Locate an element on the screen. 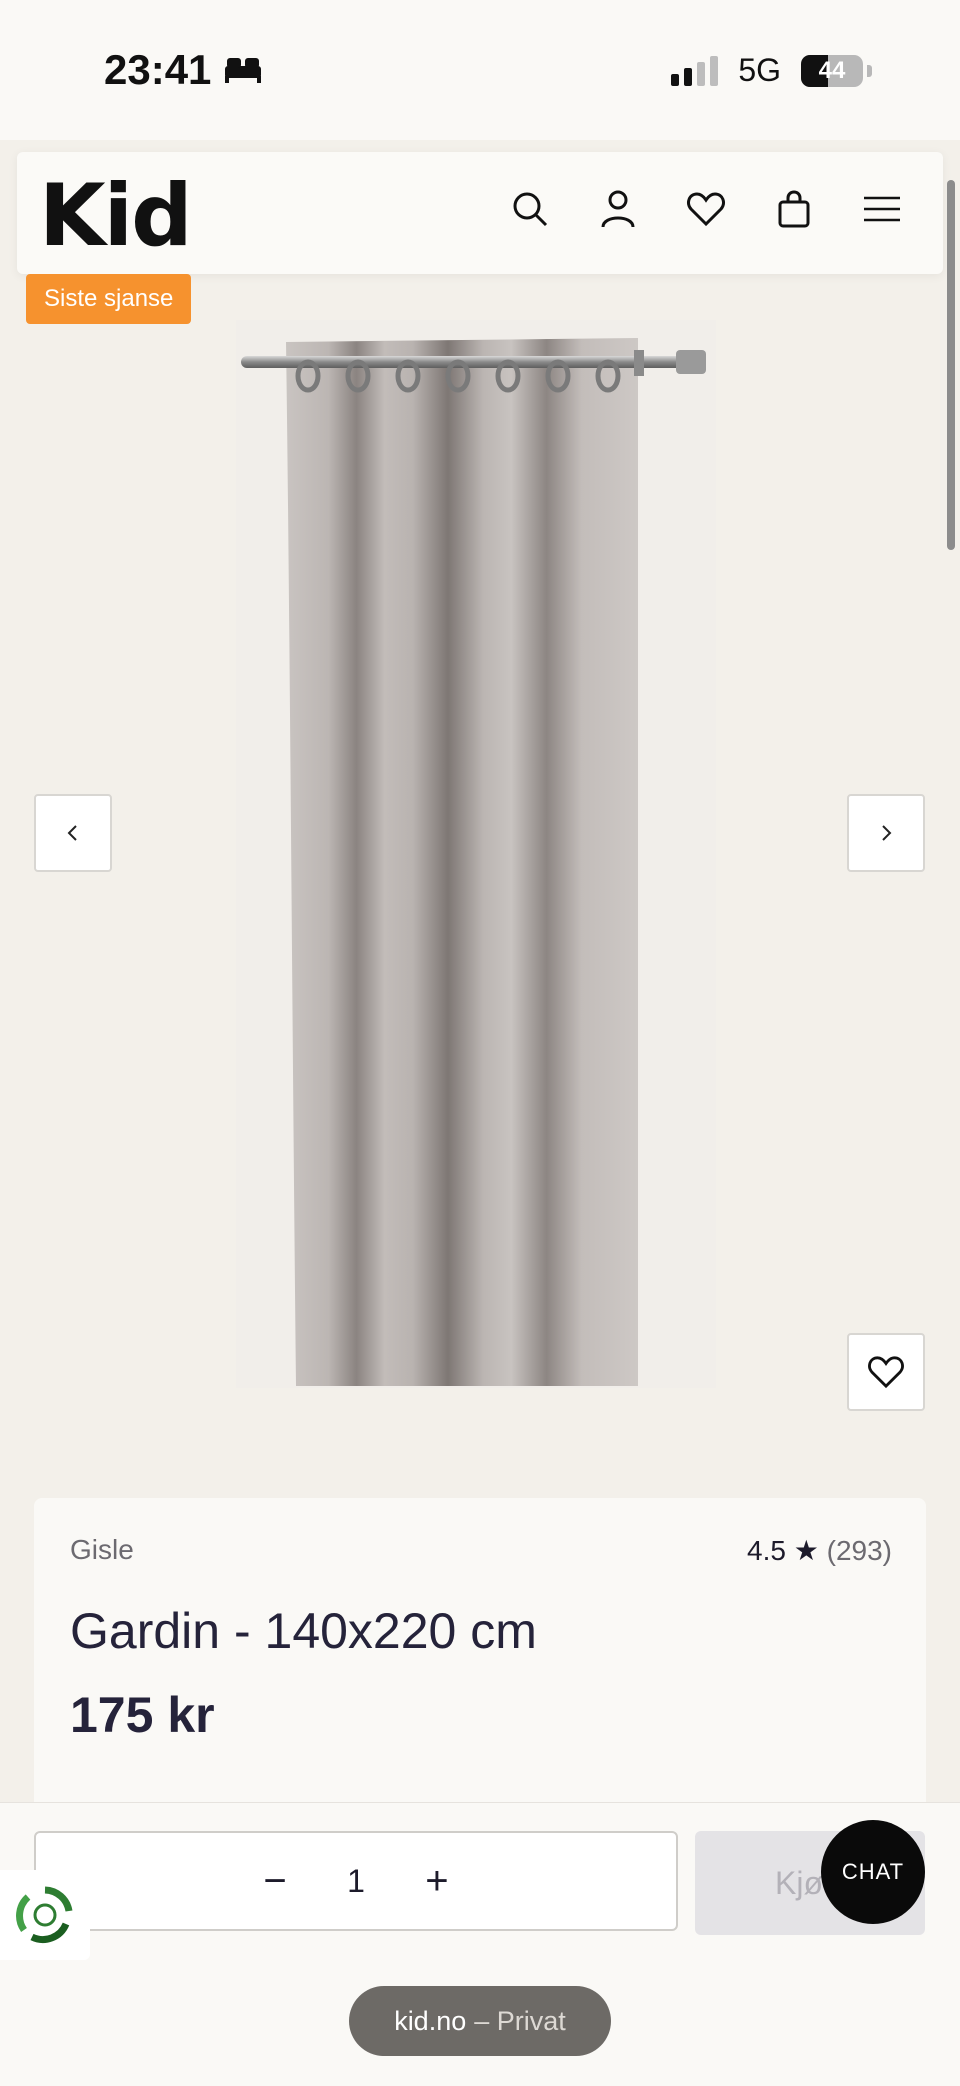  recycle-icon is located at coordinates (45, 1915).